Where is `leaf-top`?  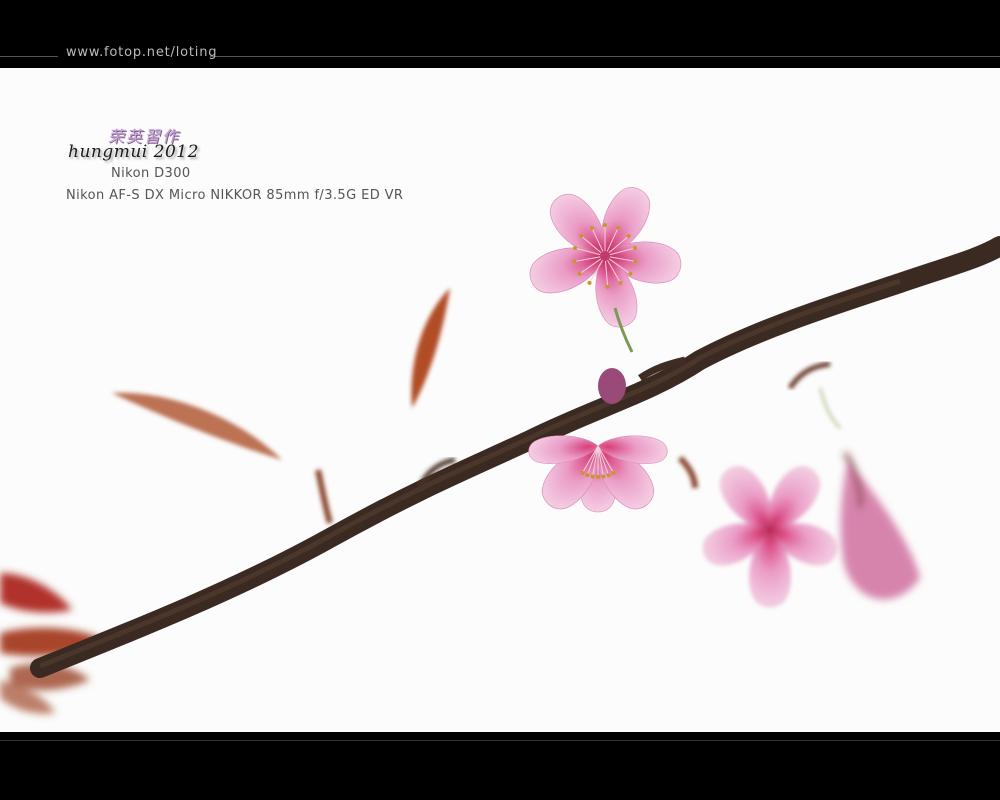
leaf-top is located at coordinates (430, 348).